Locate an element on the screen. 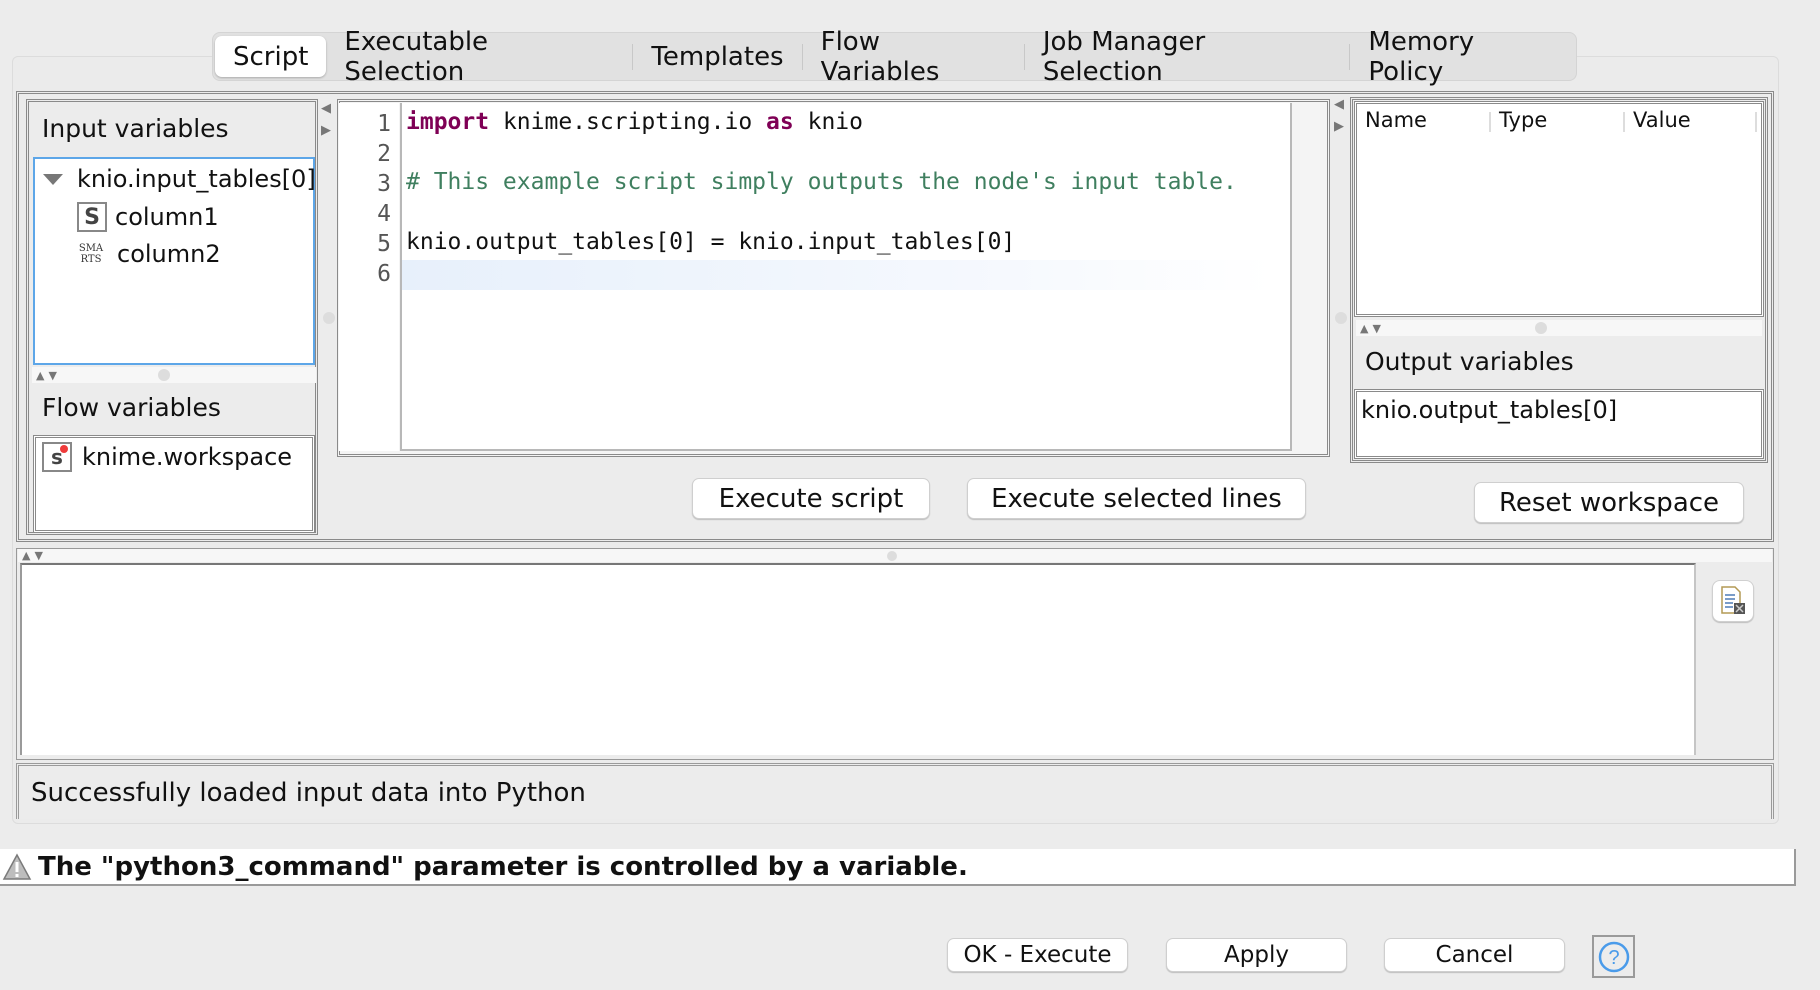 The image size is (1820, 990). clear-console-button is located at coordinates (1733, 601).